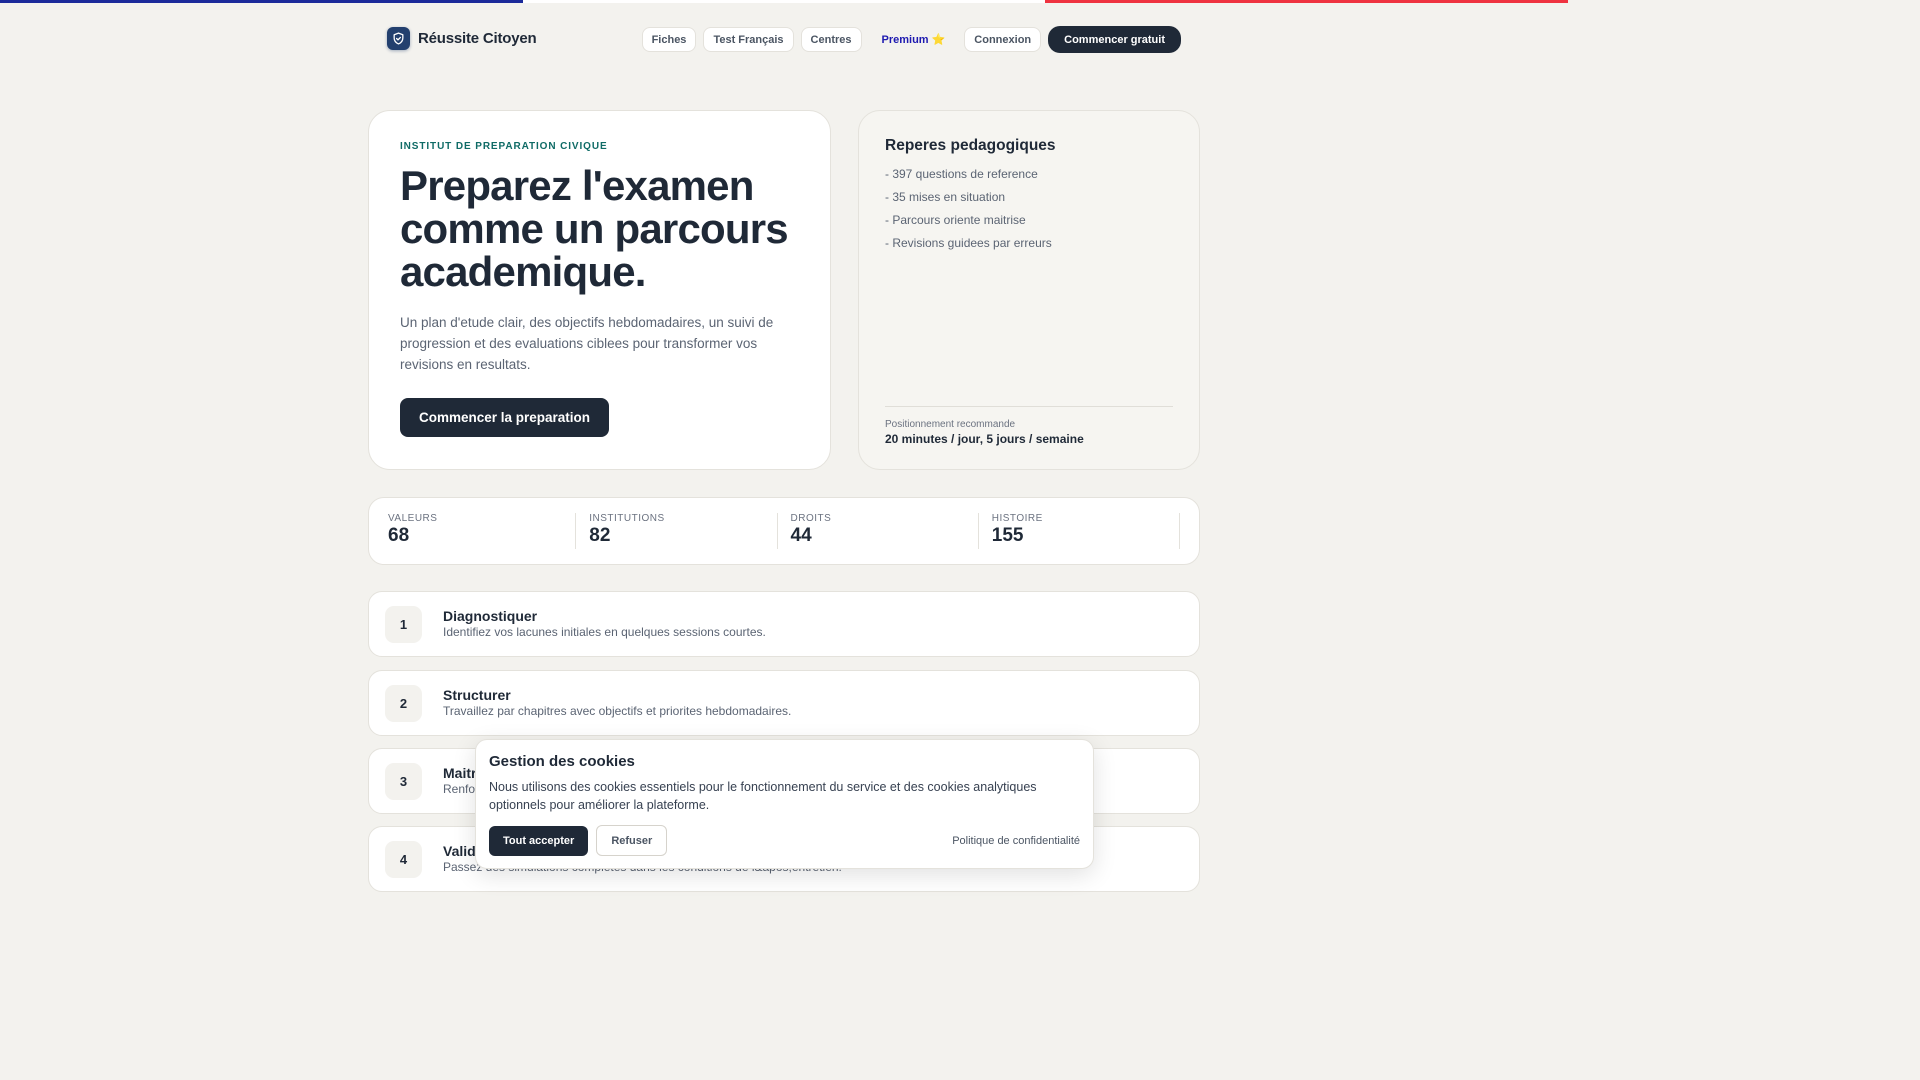  I want to click on step-number: 1, so click(403, 624).